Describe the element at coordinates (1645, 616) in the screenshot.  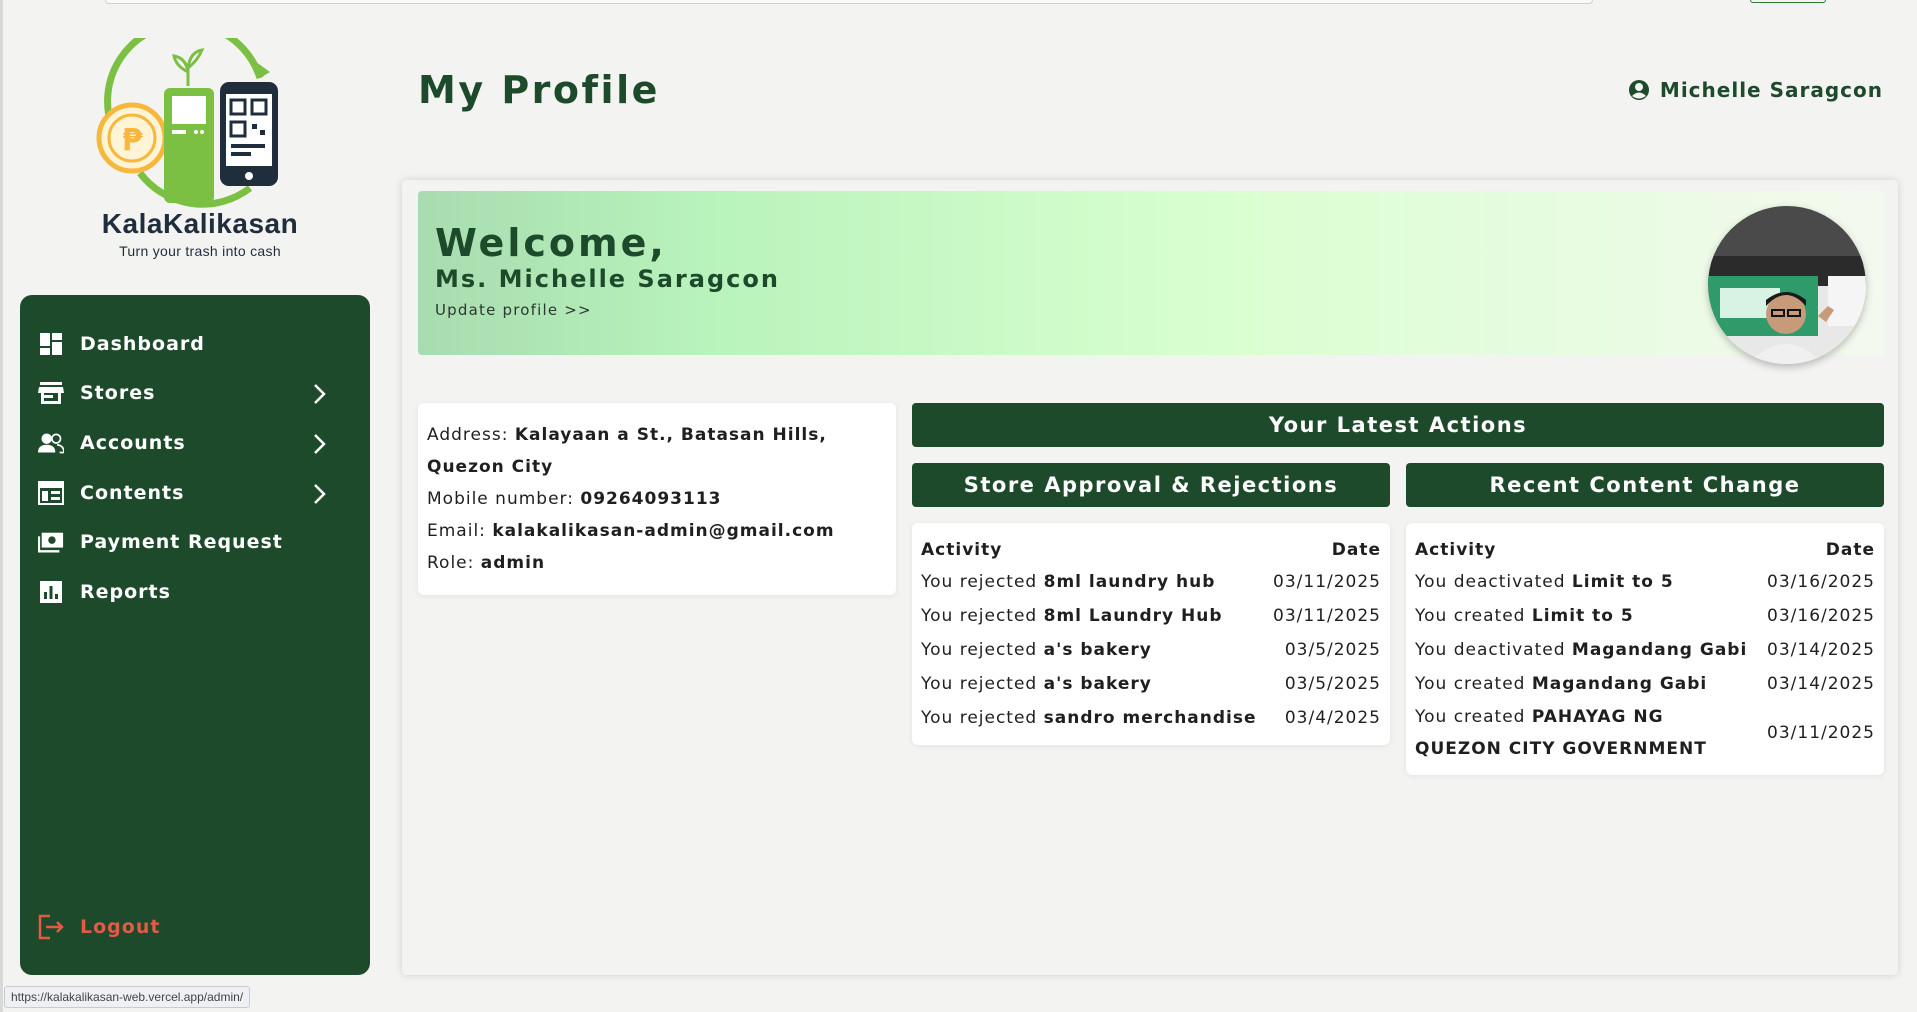
I see `table-row: You created Limit to 5 03/16/2025` at that location.